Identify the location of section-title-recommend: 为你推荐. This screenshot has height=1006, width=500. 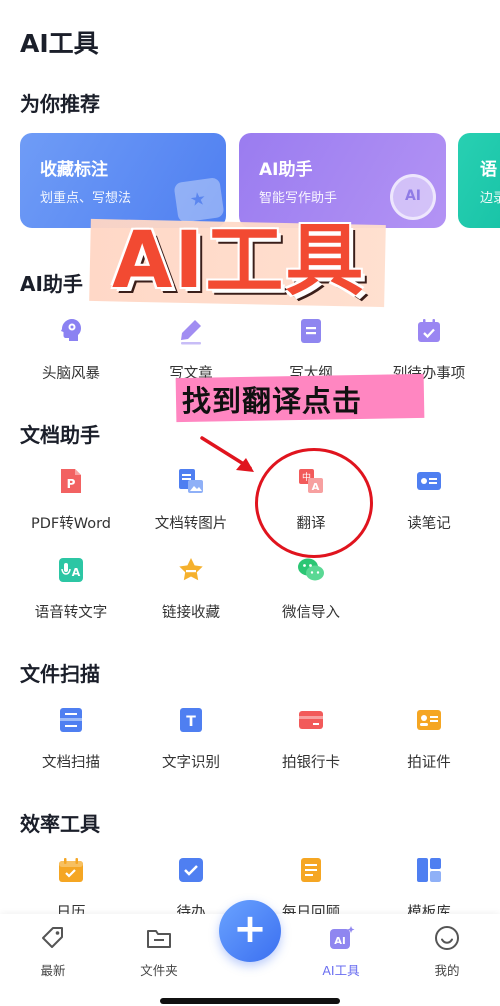
(60, 104).